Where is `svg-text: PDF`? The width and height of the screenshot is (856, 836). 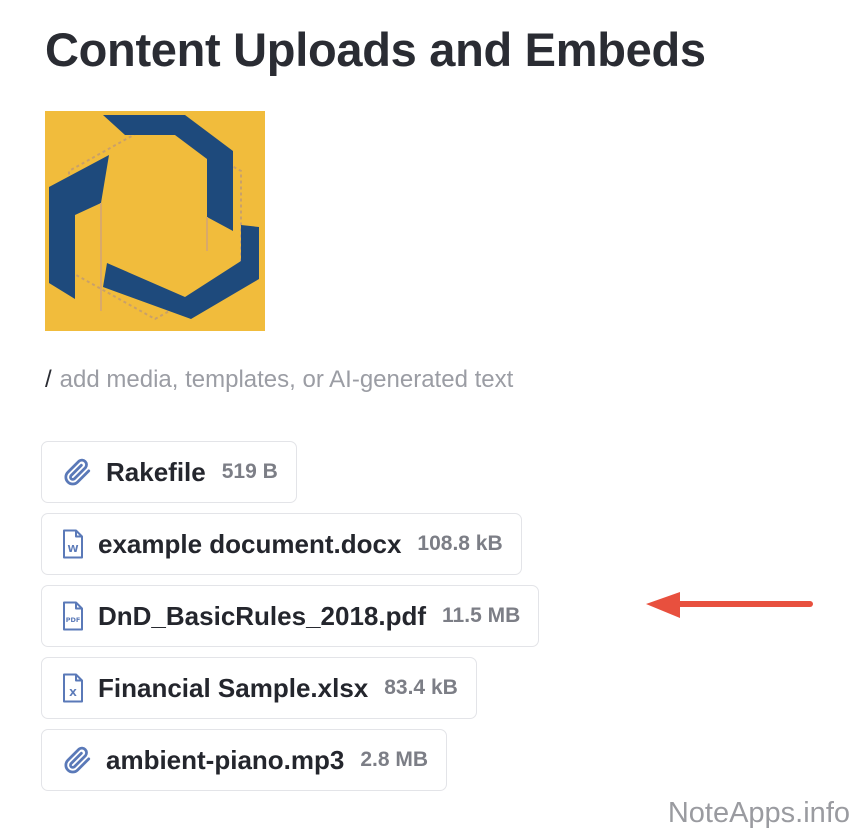 svg-text: PDF is located at coordinates (73, 620).